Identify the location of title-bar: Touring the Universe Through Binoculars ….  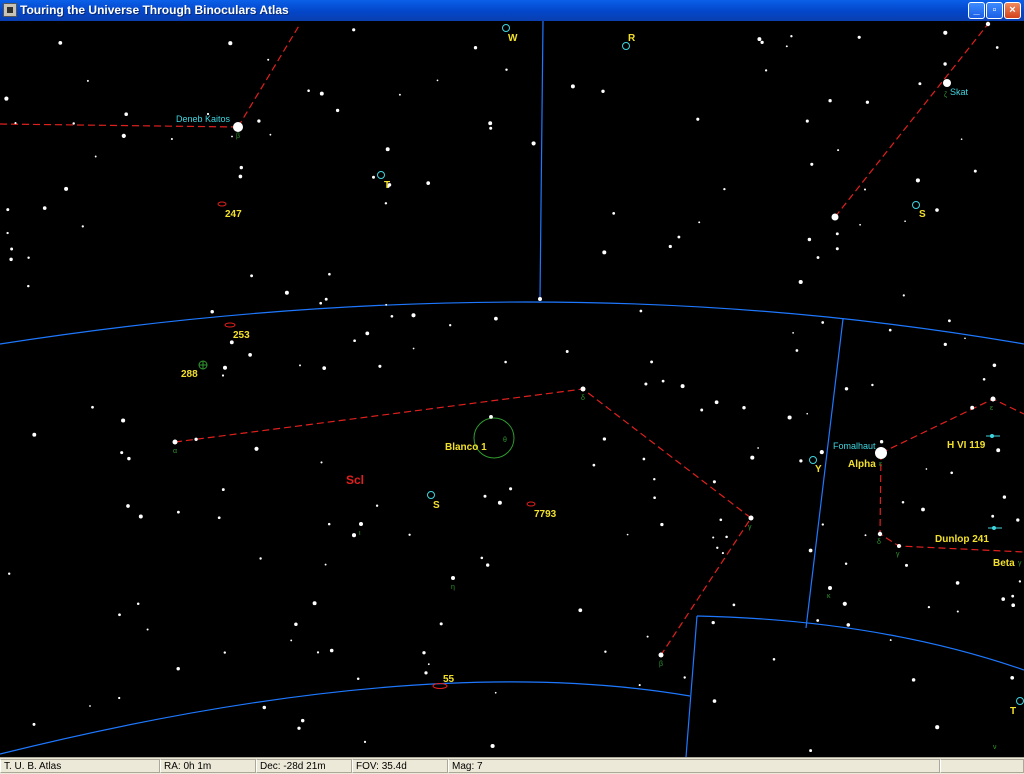
(512, 10).